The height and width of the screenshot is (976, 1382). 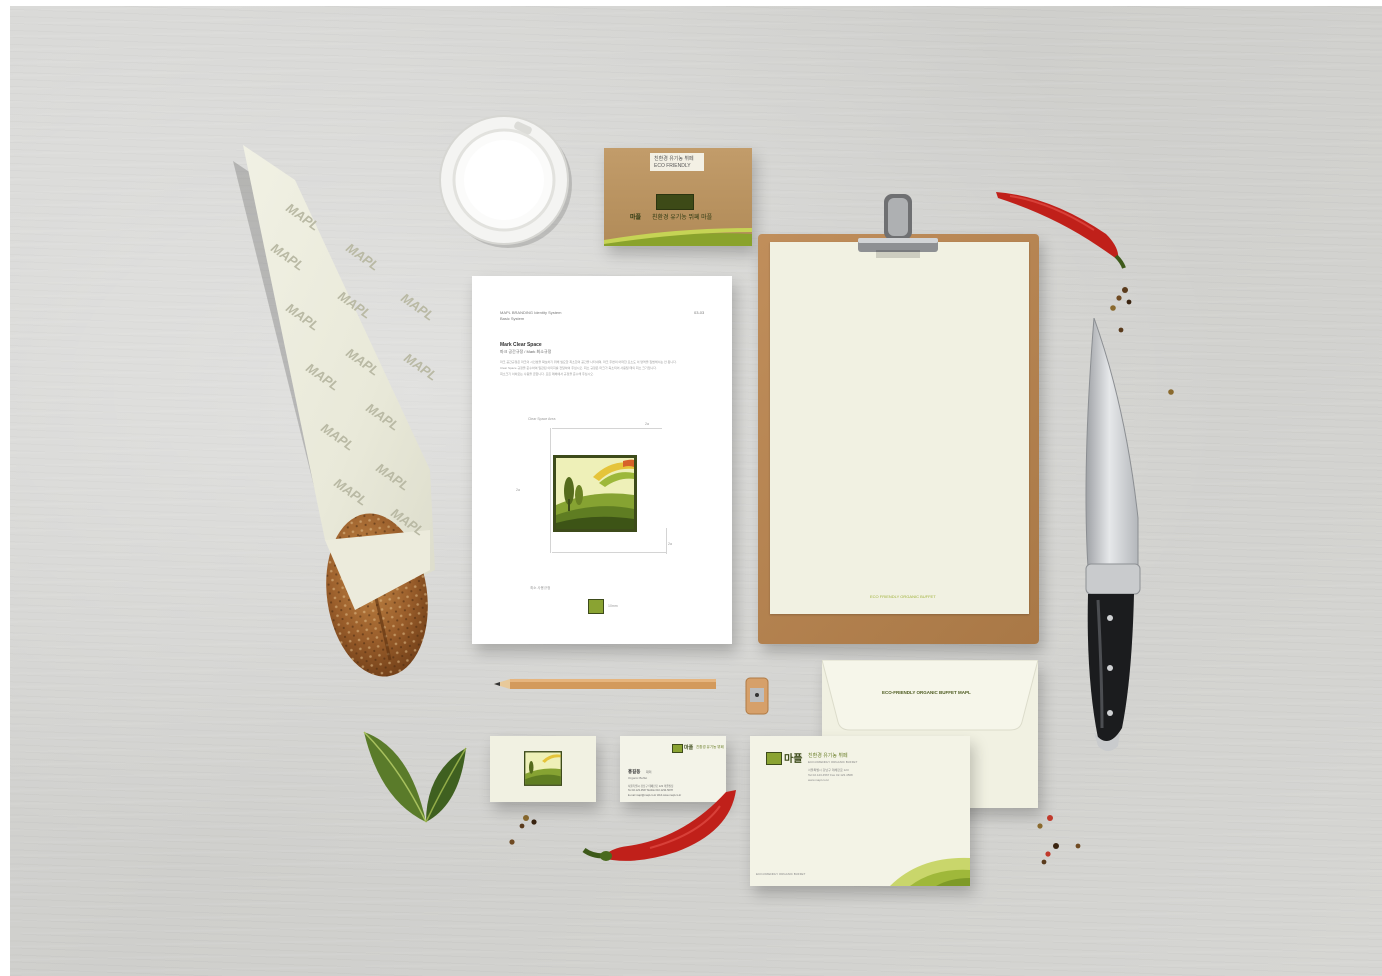 I want to click on guide-section-sub: 마크 공간규정 / Mark 최소규정, so click(x=526, y=351).